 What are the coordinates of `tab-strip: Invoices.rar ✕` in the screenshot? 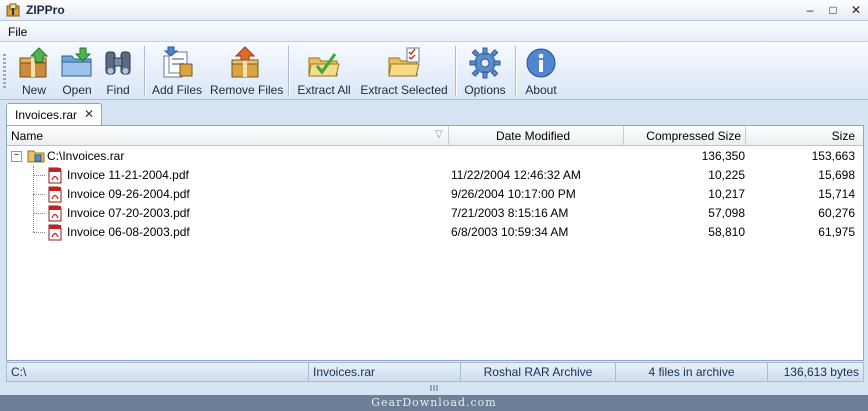 It's located at (434, 113).